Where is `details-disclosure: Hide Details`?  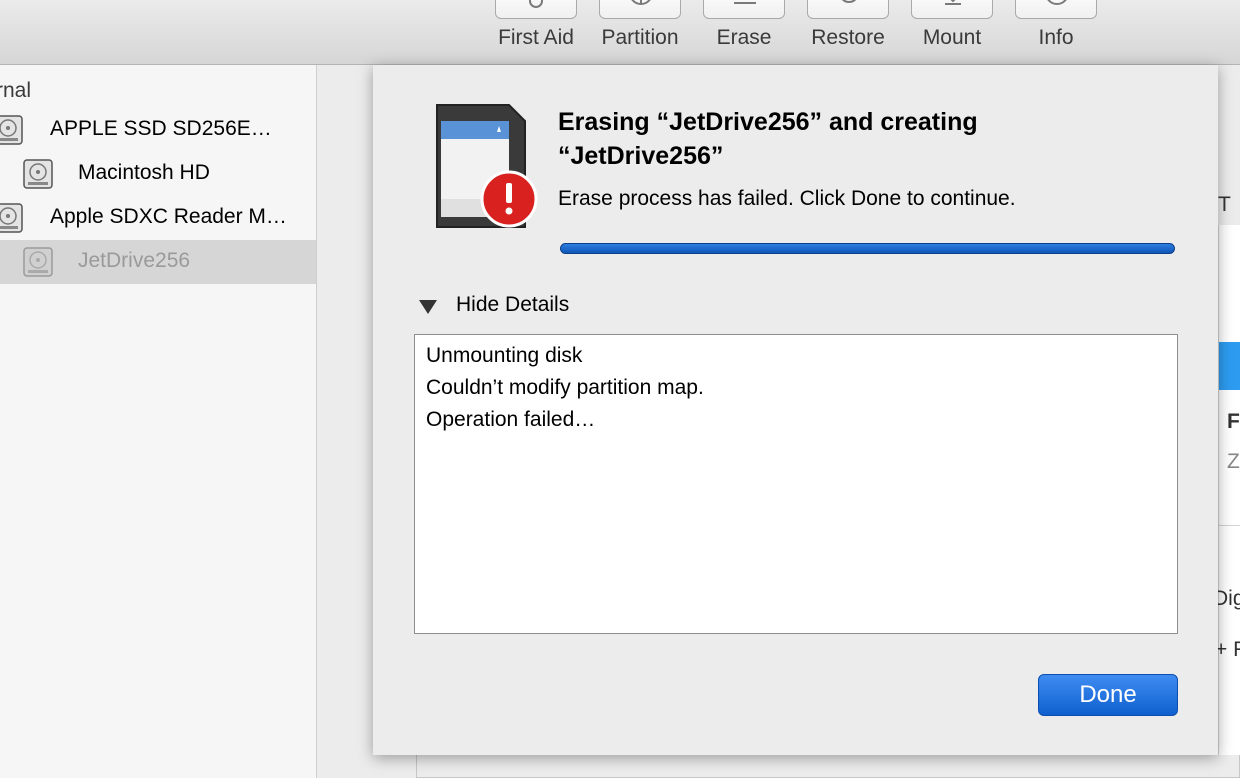 details-disclosure: Hide Details is located at coordinates (547, 306).